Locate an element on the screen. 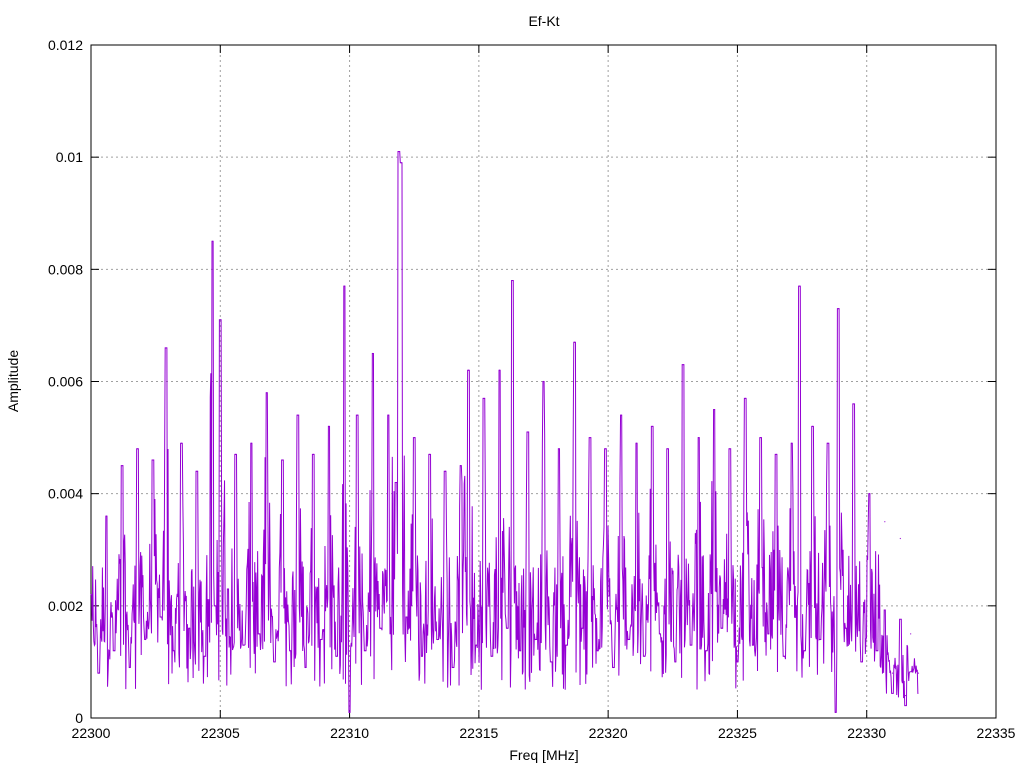  y-tick-label: 0.01 is located at coordinates (69, 157).